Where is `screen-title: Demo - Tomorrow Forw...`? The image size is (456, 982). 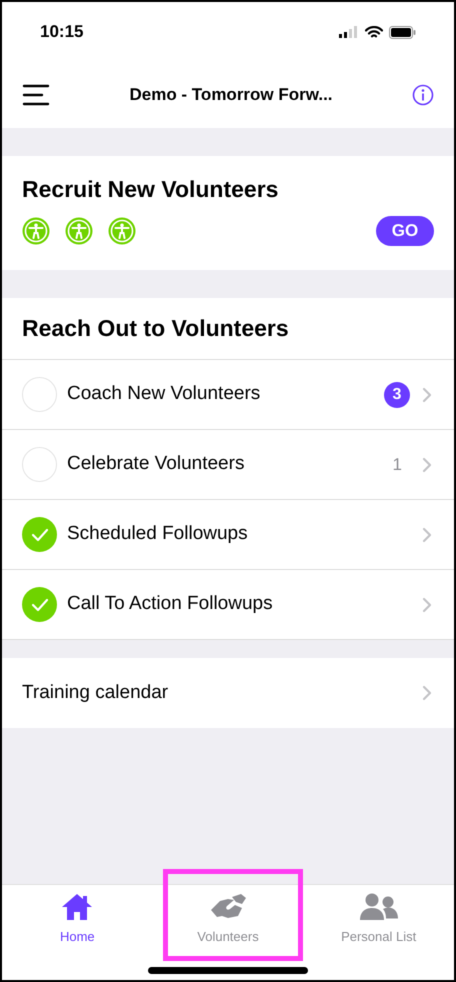
screen-title: Demo - Tomorrow Forw... is located at coordinates (231, 95).